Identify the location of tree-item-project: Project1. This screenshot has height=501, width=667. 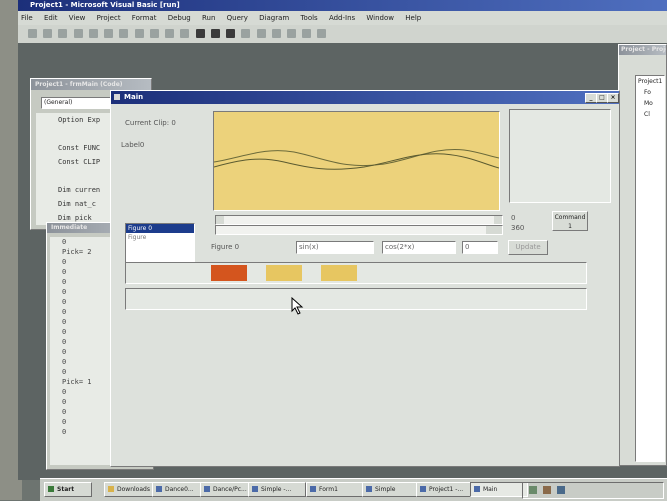
(650, 81).